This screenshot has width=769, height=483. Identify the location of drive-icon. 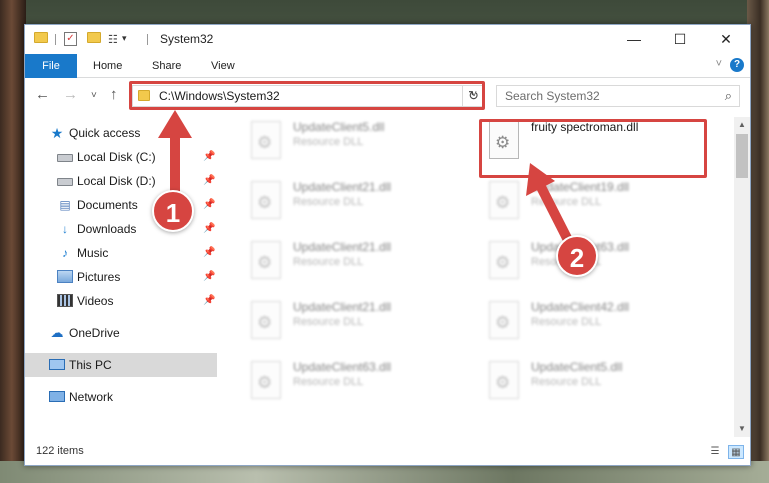
(65, 158).